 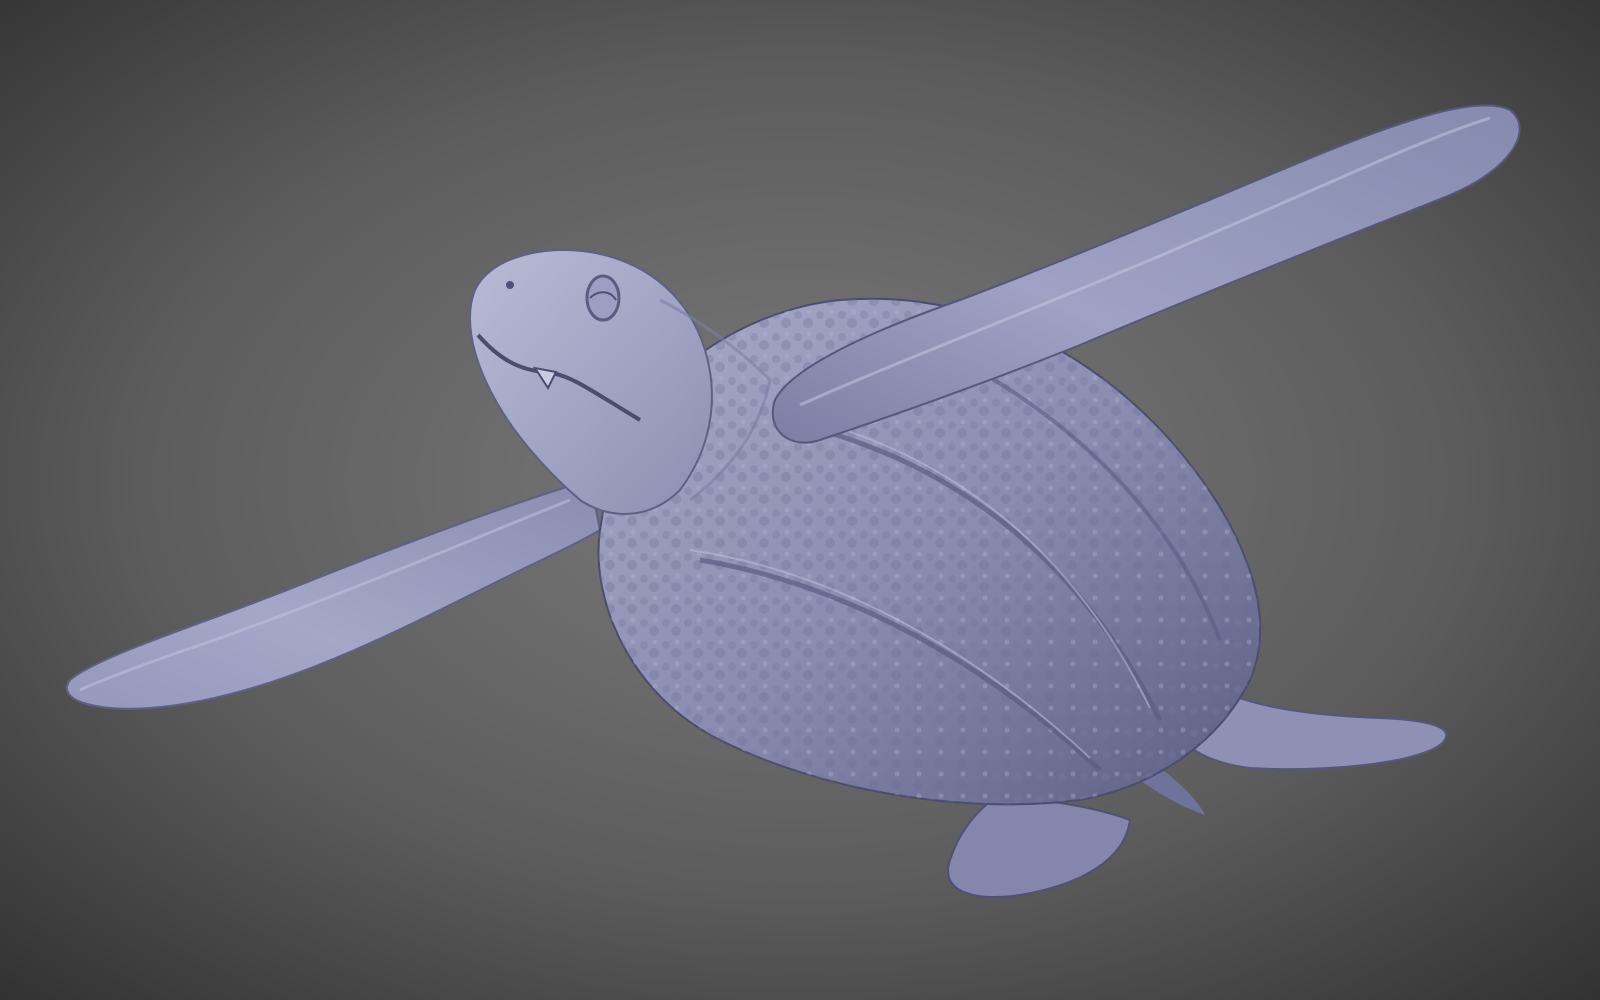 What do you see at coordinates (510, 285) in the screenshot?
I see `nostril` at bounding box center [510, 285].